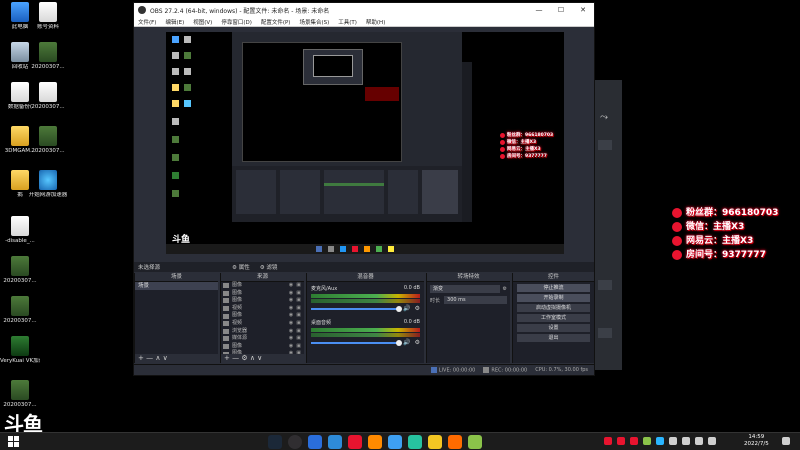  I want to click on app-b-icon, so click(435, 442).